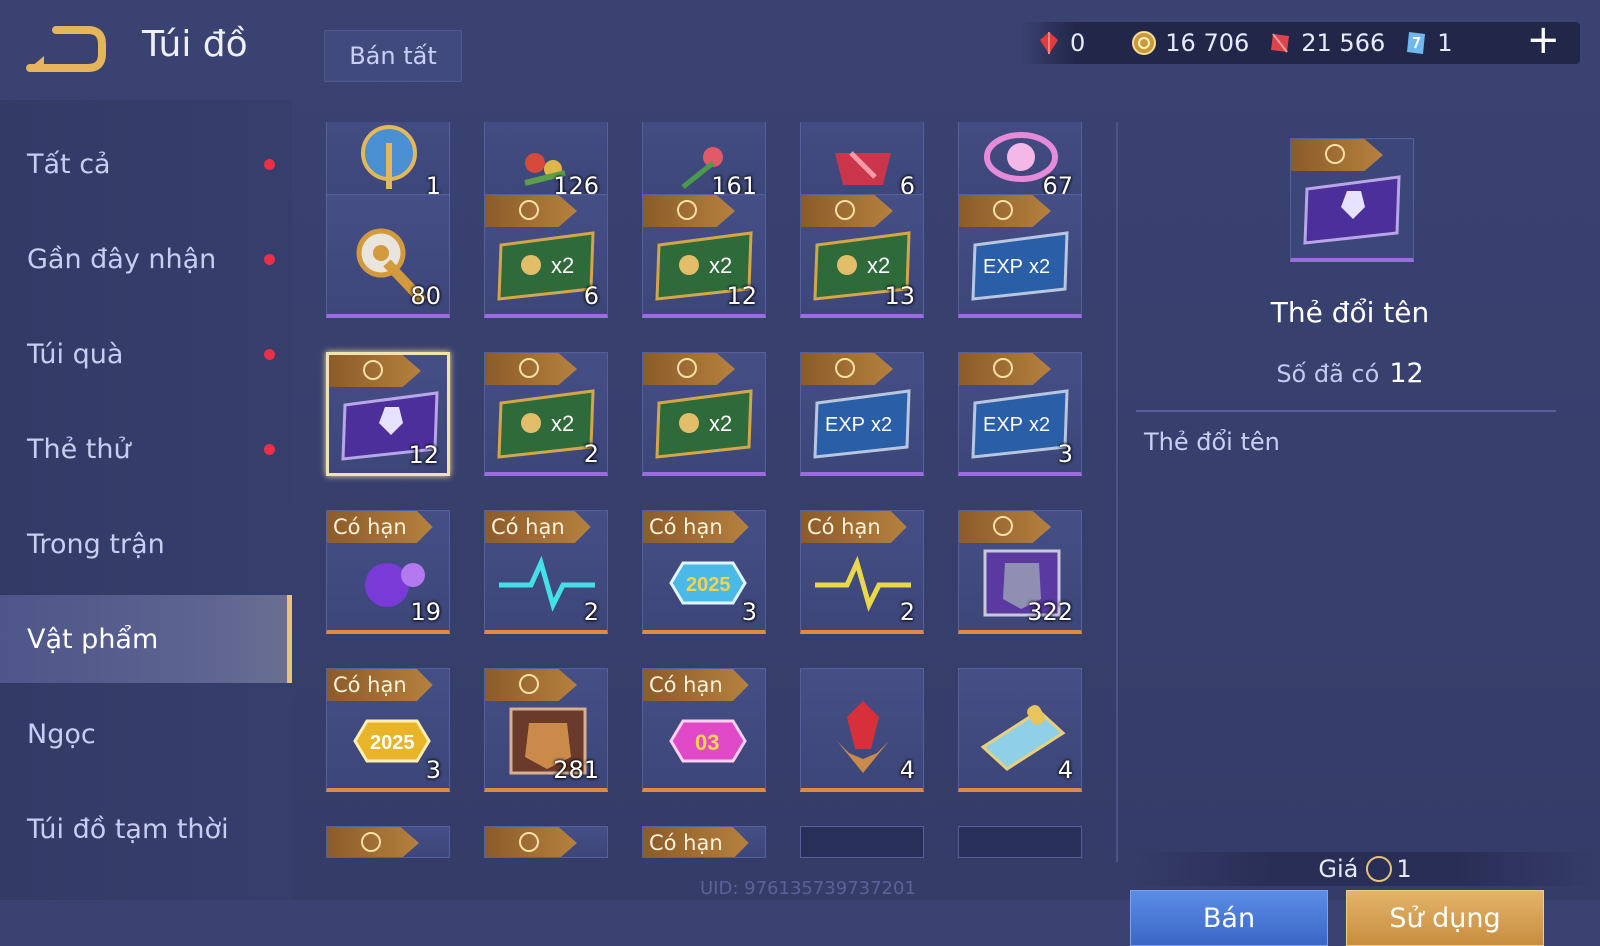 The height and width of the screenshot is (946, 1600). What do you see at coordinates (128, 829) in the screenshot?
I see `sidebar-item-label: Túi đồ tạm thời` at bounding box center [128, 829].